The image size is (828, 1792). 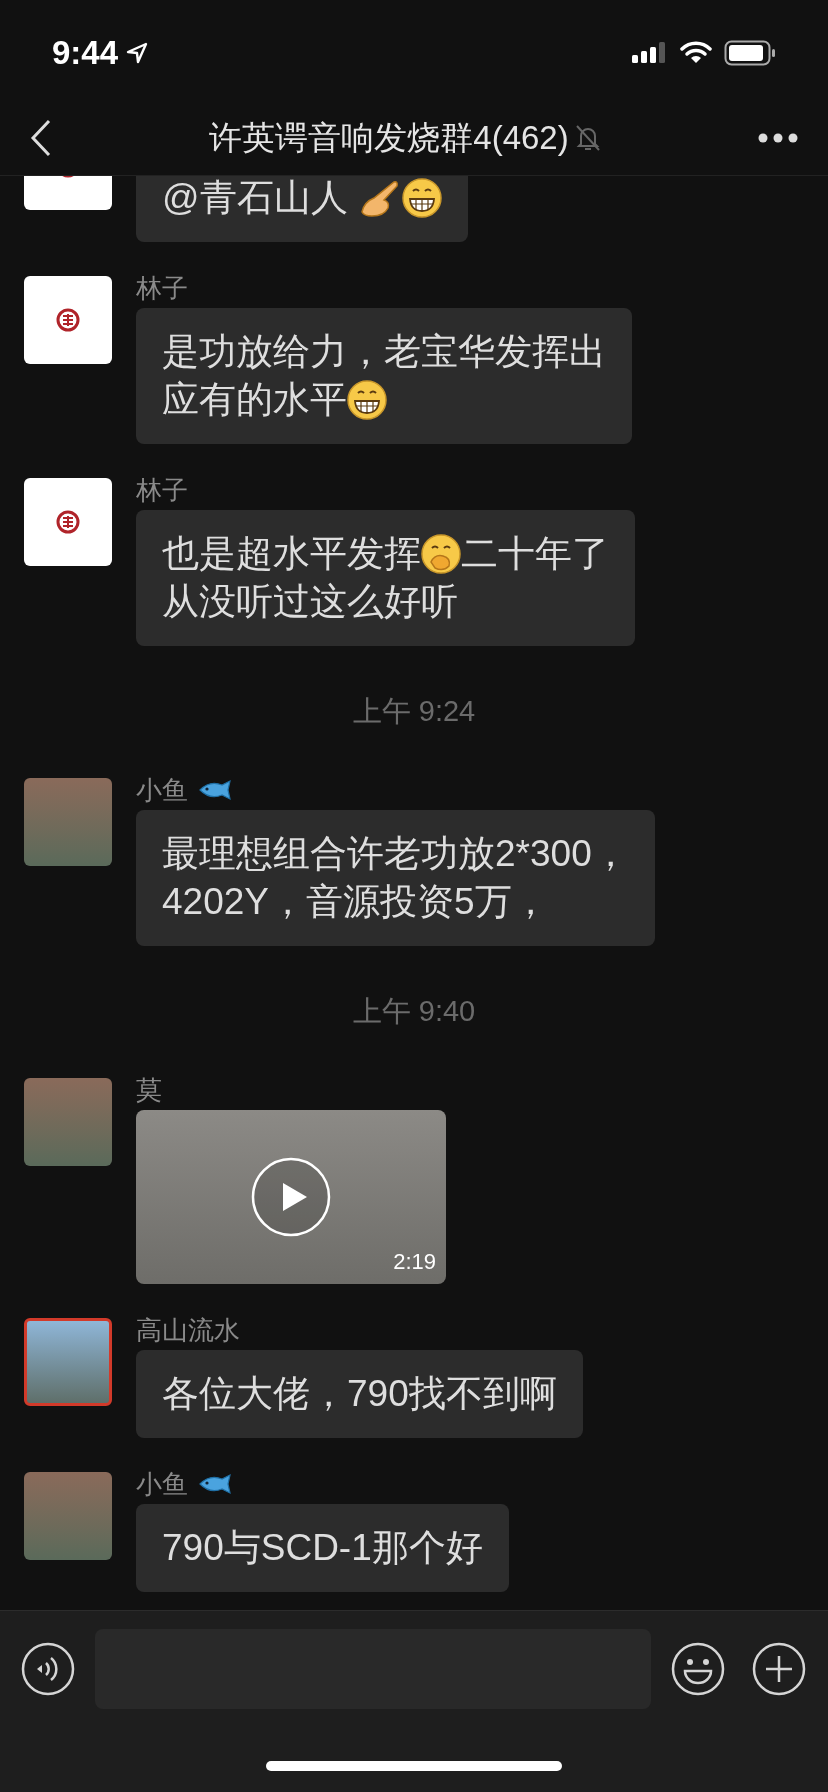 What do you see at coordinates (384, 352) in the screenshot?
I see `message-text: 是功放给力，老宝华发挥出` at bounding box center [384, 352].